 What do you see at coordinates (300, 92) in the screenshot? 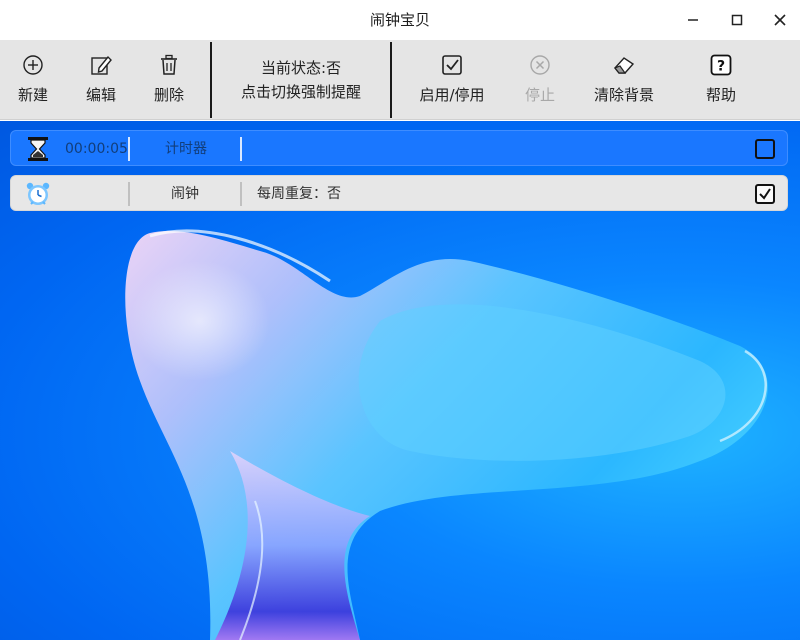
I see `status-hint: 点击切换强制提醒` at bounding box center [300, 92].